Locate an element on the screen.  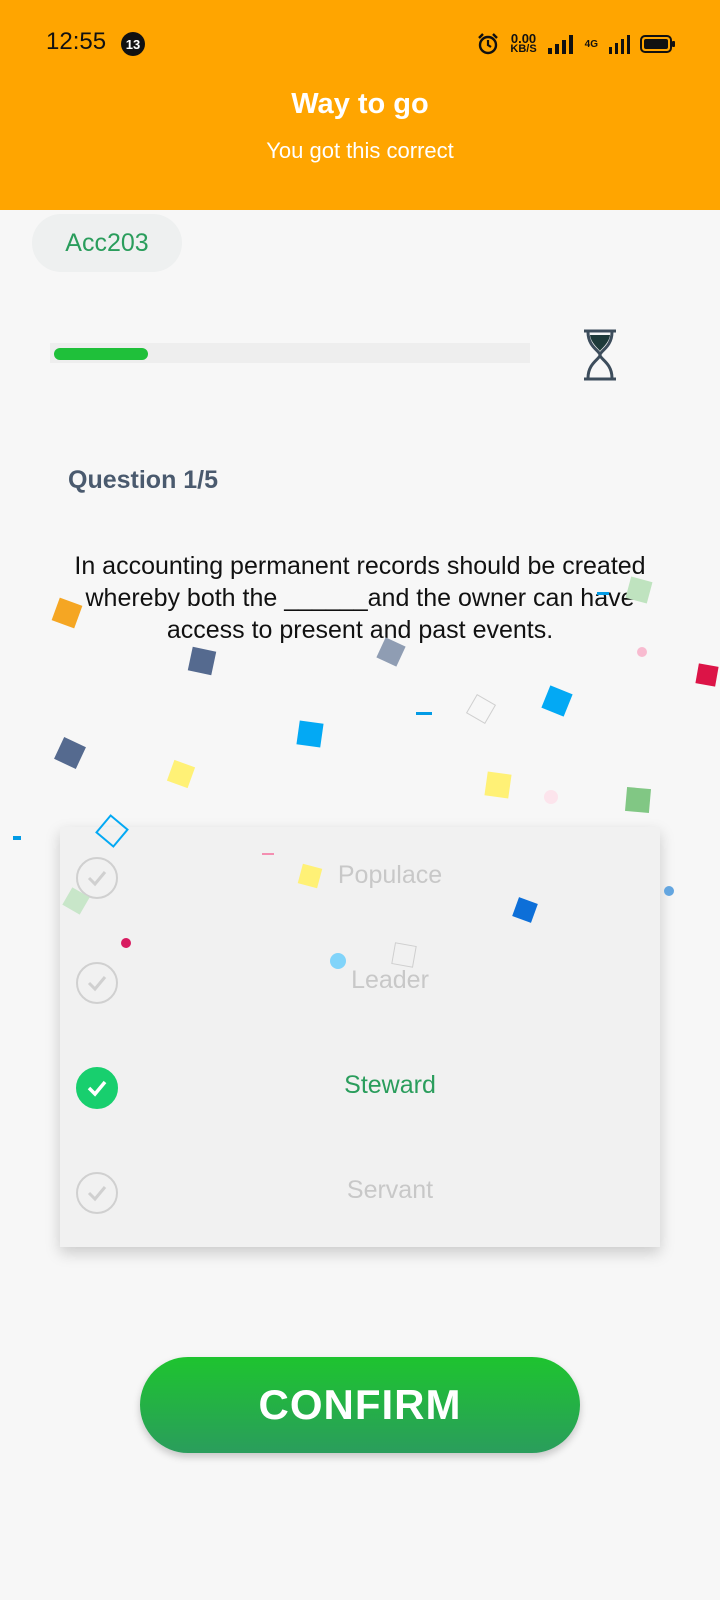
network-speed: 0.00 KB/S is located at coordinates (523, 43).